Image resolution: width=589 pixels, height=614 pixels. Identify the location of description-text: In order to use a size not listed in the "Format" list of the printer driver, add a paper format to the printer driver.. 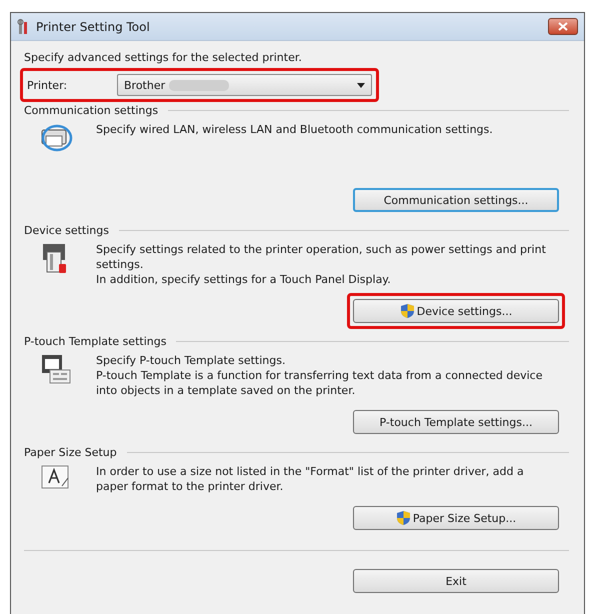
(310, 479).